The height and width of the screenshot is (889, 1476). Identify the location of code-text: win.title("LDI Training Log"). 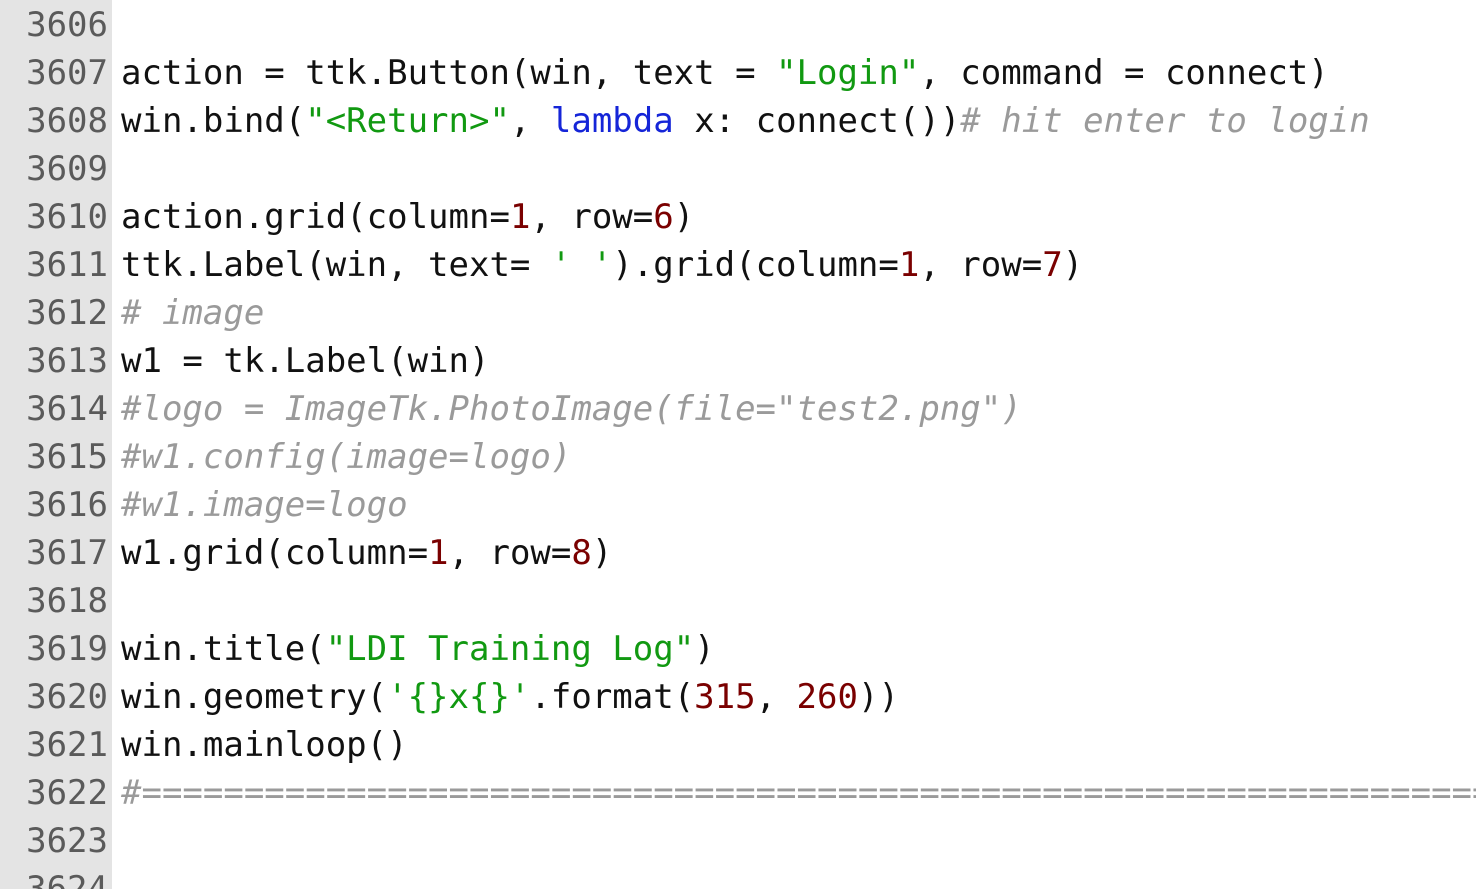
(418, 649).